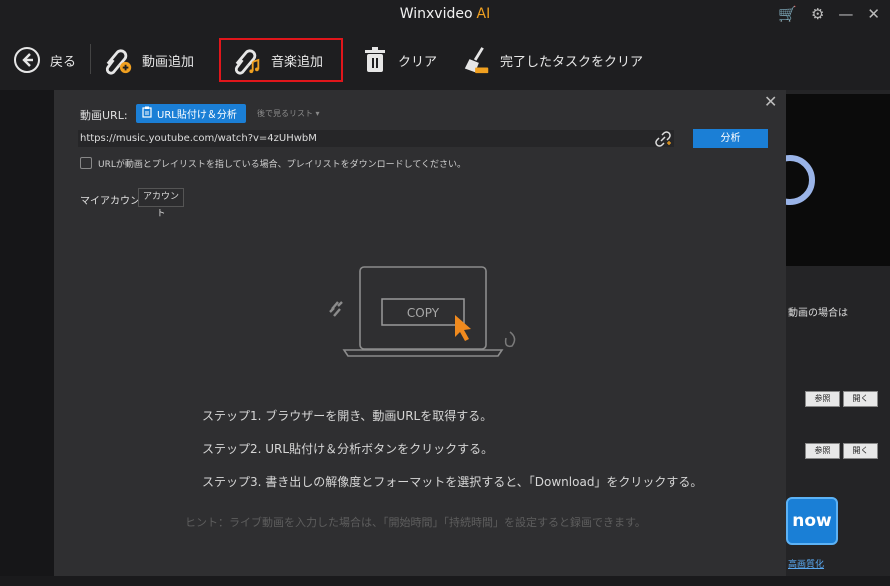 The image size is (890, 586). What do you see at coordinates (27, 60) in the screenshot?
I see `back-arrow-icon` at bounding box center [27, 60].